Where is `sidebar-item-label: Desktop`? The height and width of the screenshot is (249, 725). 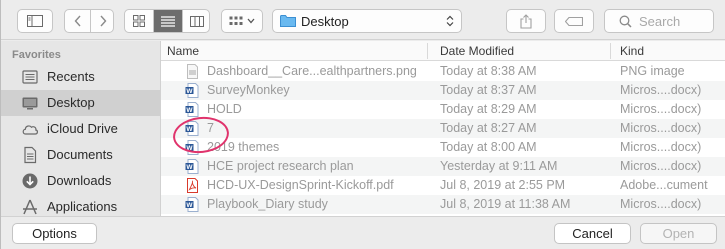
sidebar-item-label: Desktop is located at coordinates (71, 102).